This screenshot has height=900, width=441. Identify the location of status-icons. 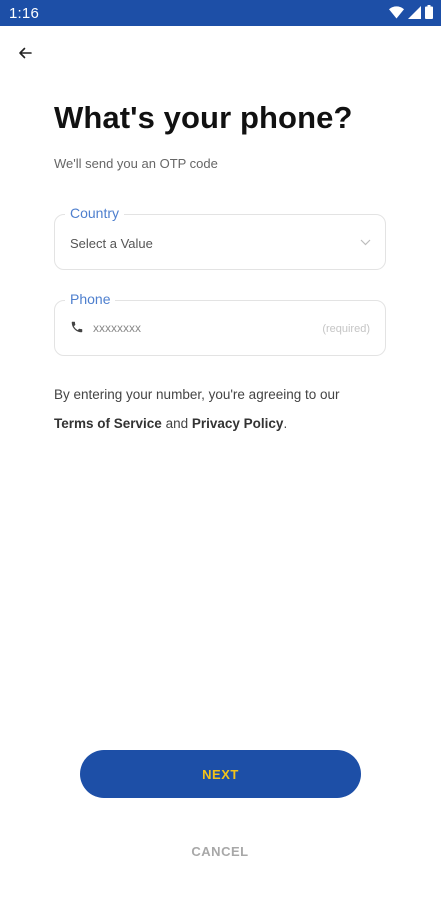
(411, 12).